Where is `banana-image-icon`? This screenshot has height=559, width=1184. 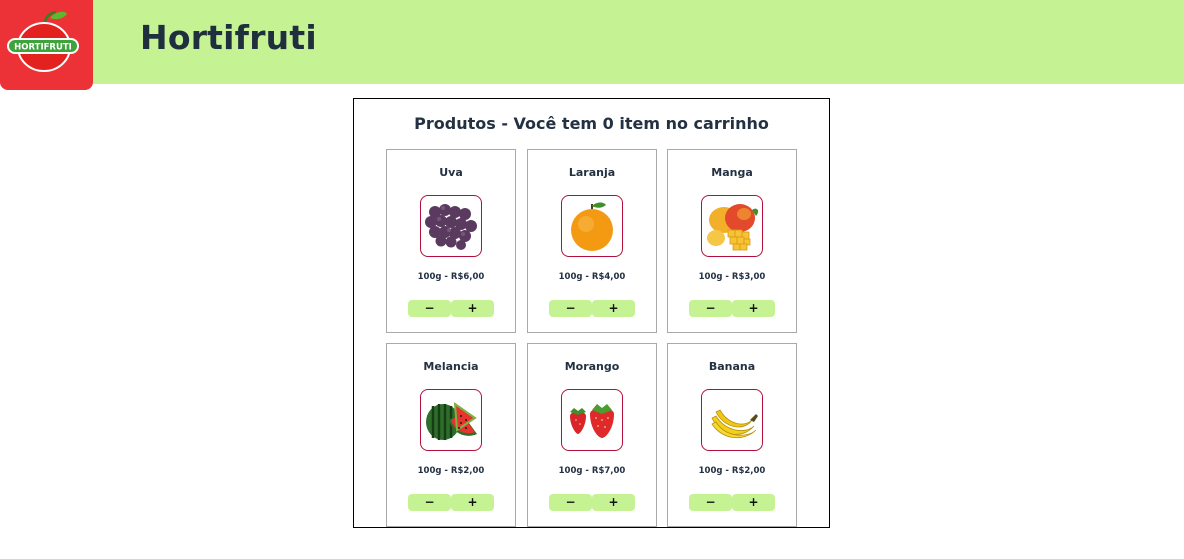
banana-image-icon is located at coordinates (734, 423).